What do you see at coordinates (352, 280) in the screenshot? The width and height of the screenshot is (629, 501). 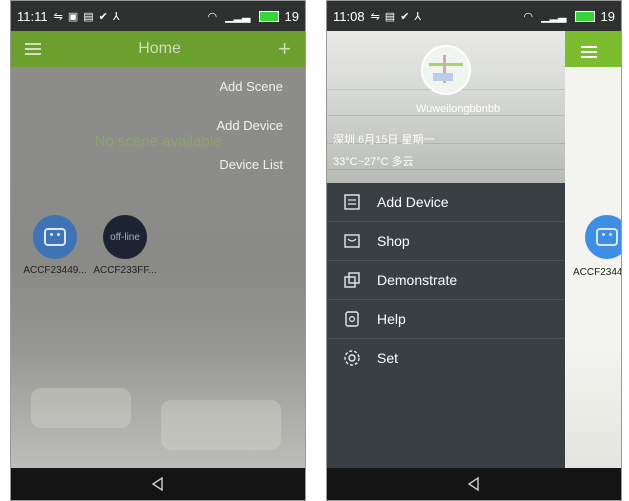 I see `demonstrate-icon` at bounding box center [352, 280].